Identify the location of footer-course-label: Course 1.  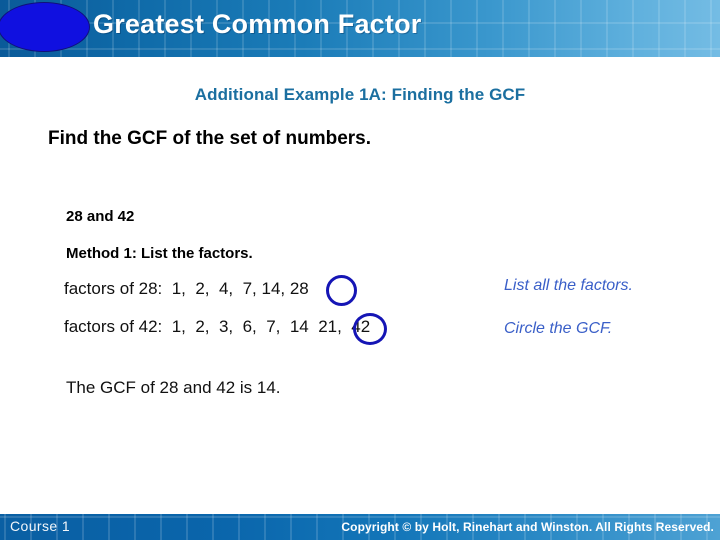
(40, 526).